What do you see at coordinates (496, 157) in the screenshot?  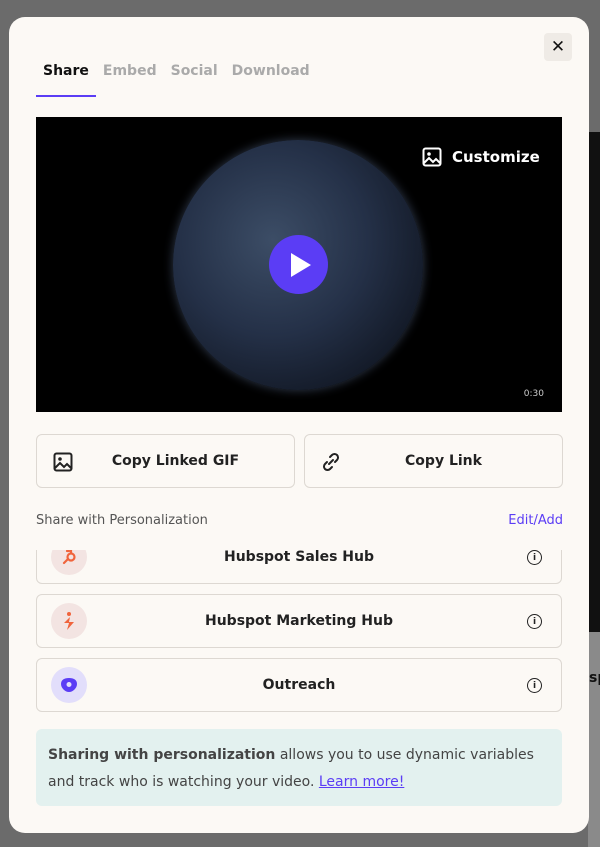 I see `customize-label: Customize` at bounding box center [496, 157].